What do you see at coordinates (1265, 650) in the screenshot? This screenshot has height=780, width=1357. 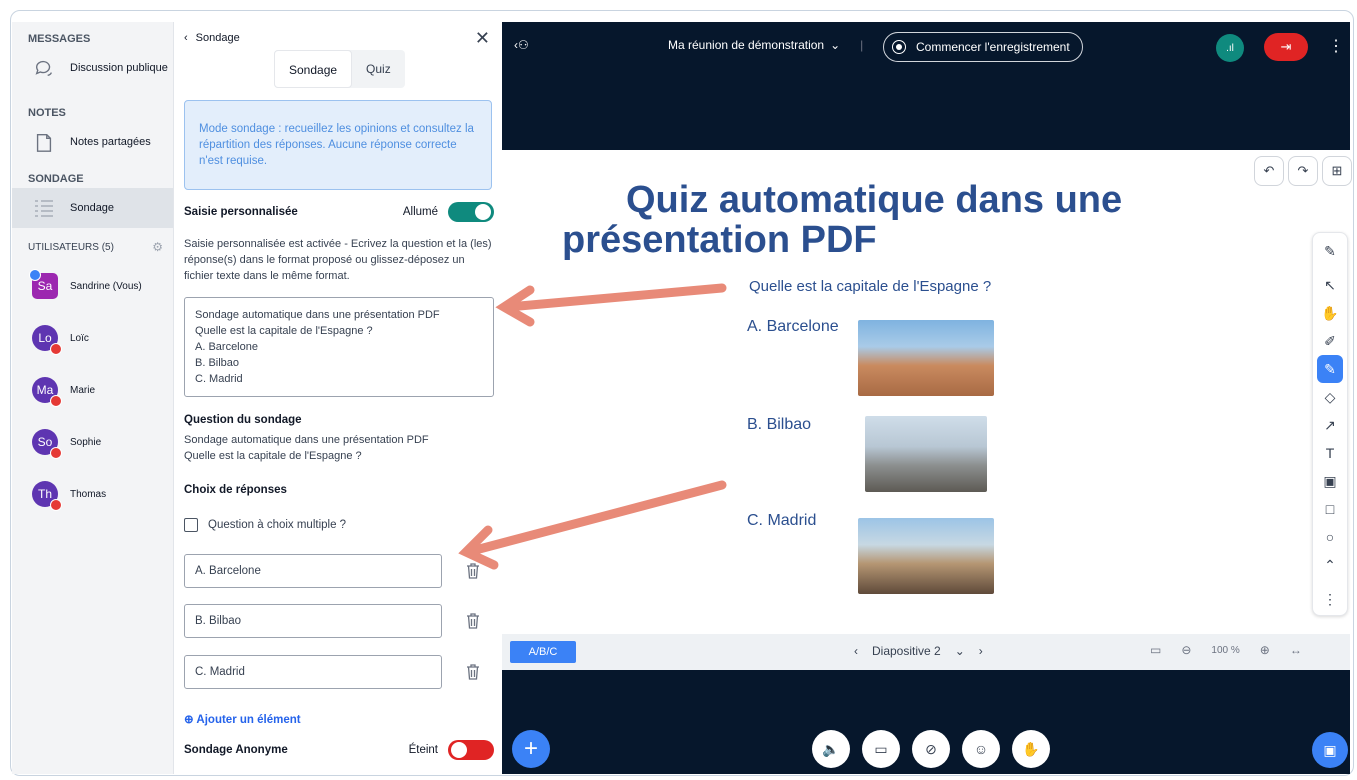 I see `zoom-in-icon: ⊕` at bounding box center [1265, 650].